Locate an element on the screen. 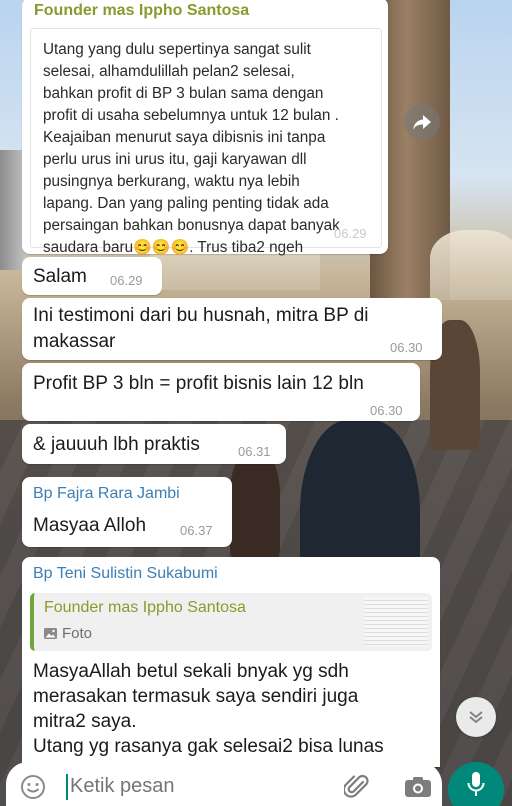 The width and height of the screenshot is (512, 806). attach-button is located at coordinates (356, 787).